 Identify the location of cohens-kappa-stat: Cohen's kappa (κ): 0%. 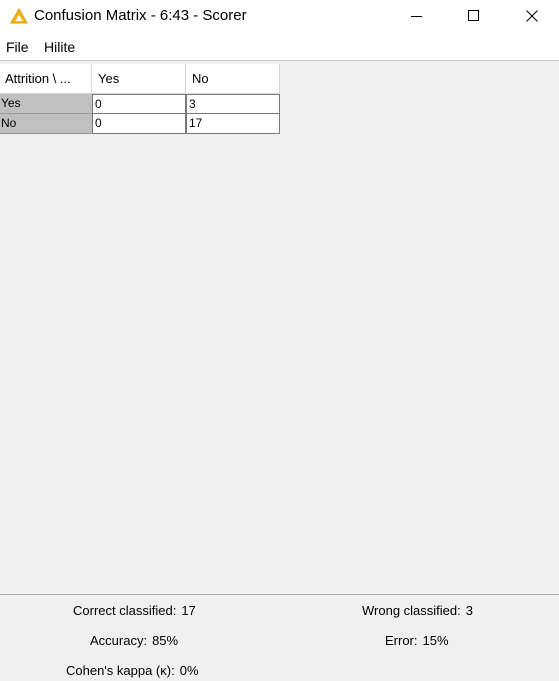
(132, 671).